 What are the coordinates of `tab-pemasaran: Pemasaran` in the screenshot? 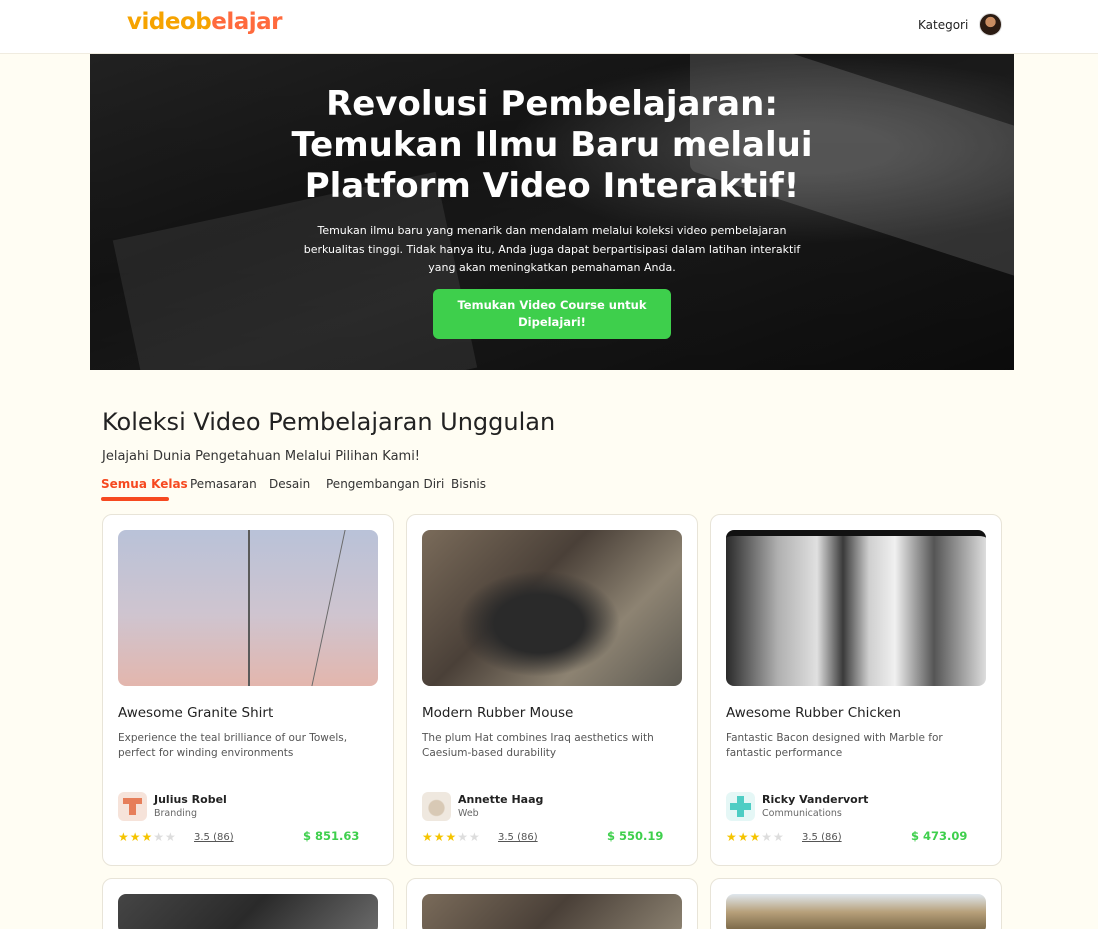 It's located at (223, 484).